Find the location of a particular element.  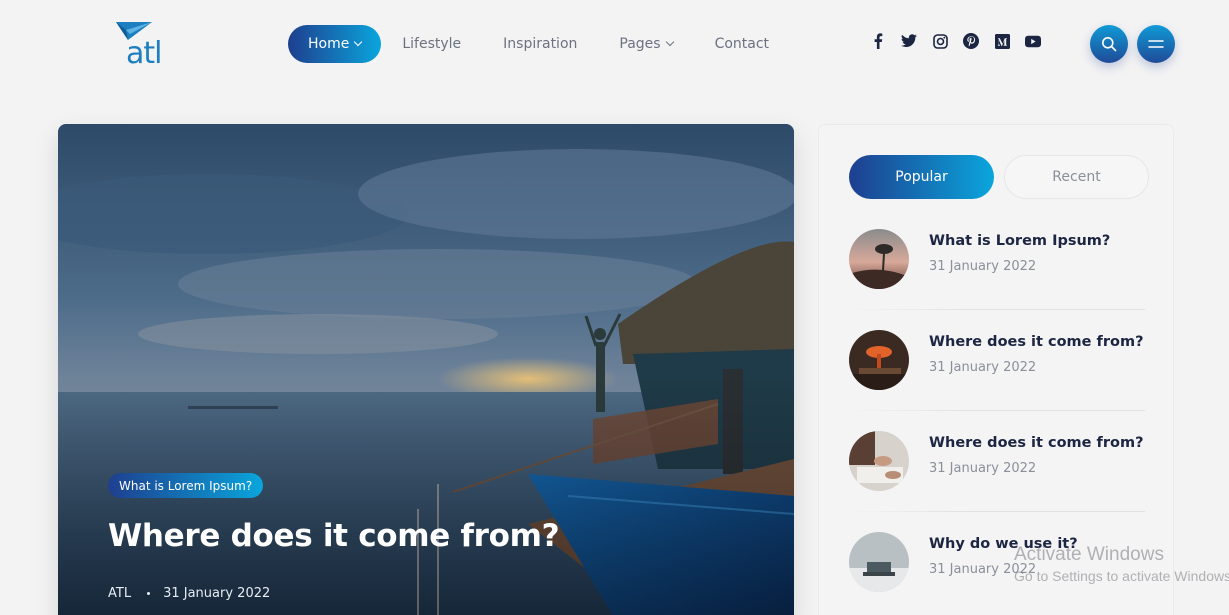

site-logo: atl is located at coordinates (147, 45).